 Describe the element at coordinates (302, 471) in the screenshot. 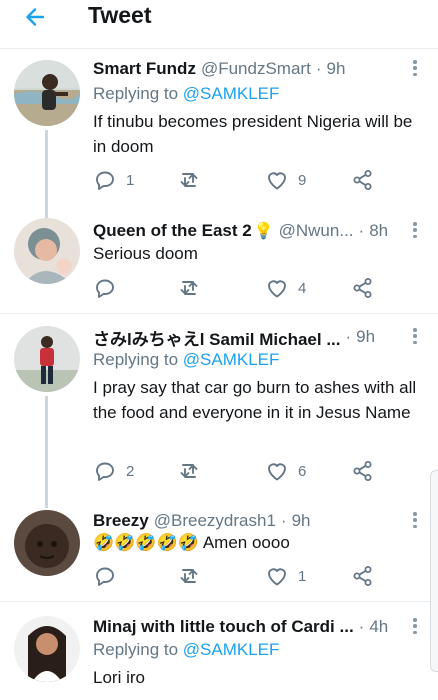

I see `like-count: 6` at that location.